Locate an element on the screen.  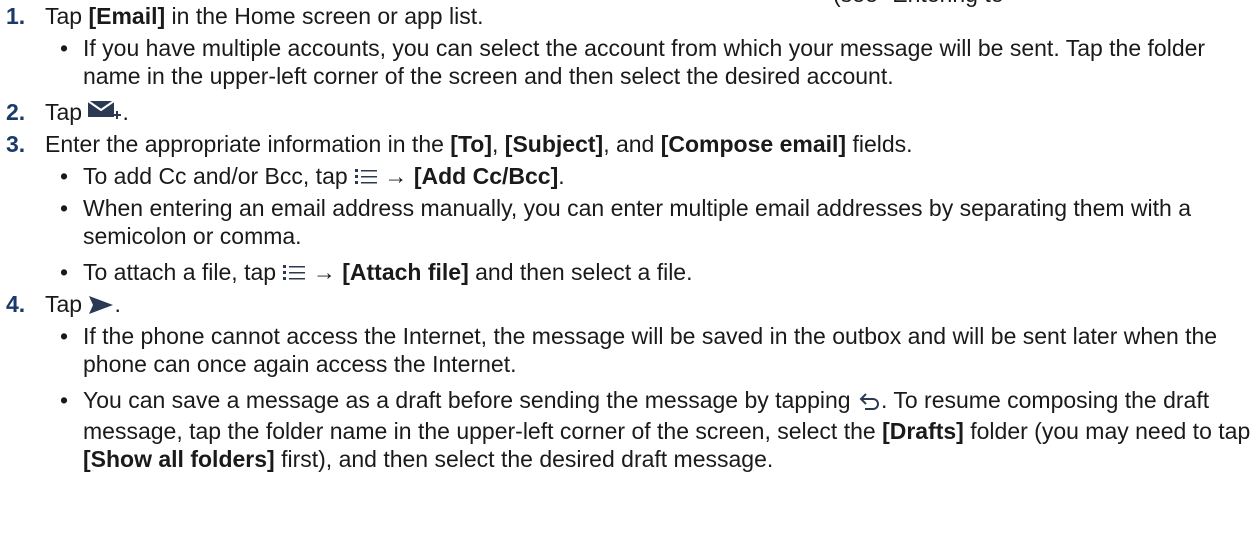
send-icon is located at coordinates (101, 307).